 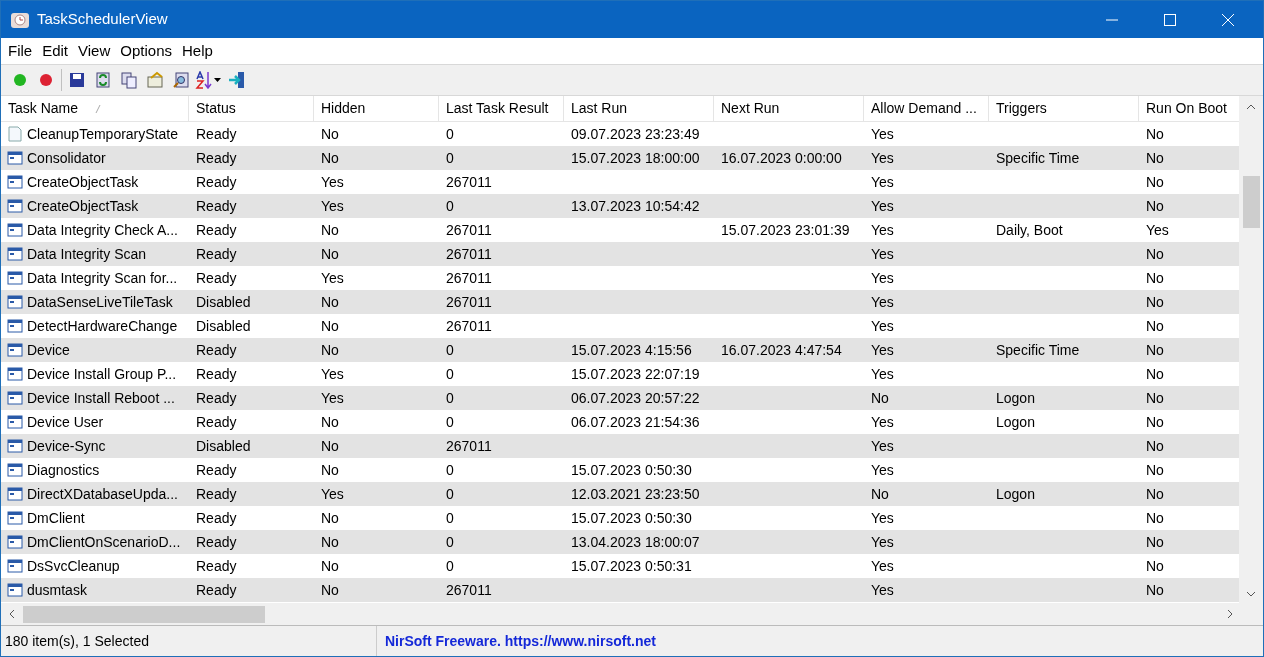 I want to click on vertical-scrollbar, so click(x=1251, y=349).